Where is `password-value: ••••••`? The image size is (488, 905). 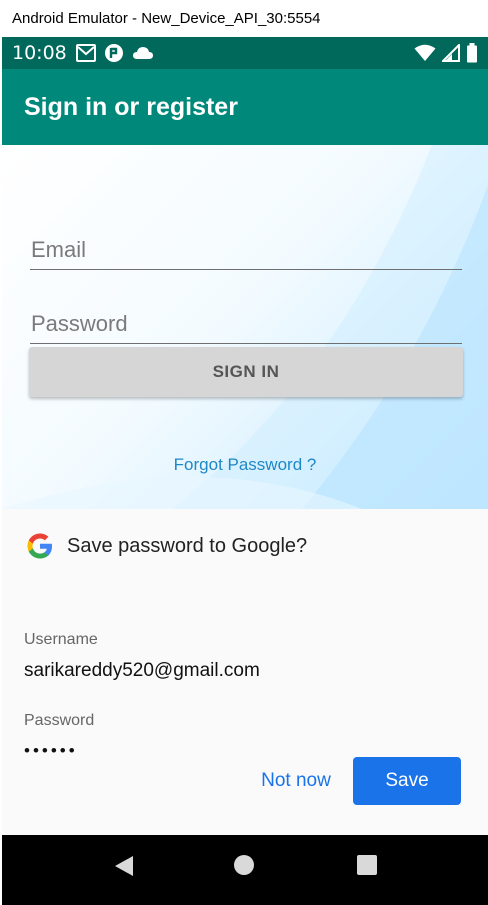
password-value: •••••• is located at coordinates (51, 750).